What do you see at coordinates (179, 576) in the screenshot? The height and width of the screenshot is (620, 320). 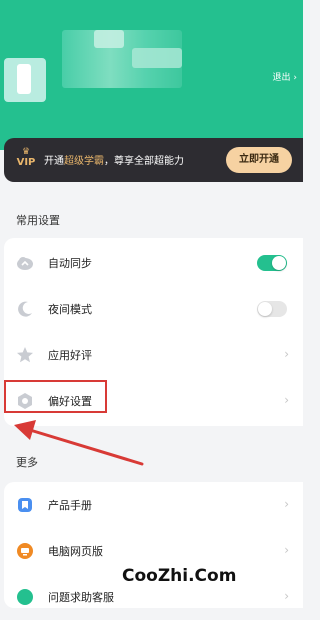 I see `watermark: CooZhi.Com` at bounding box center [179, 576].